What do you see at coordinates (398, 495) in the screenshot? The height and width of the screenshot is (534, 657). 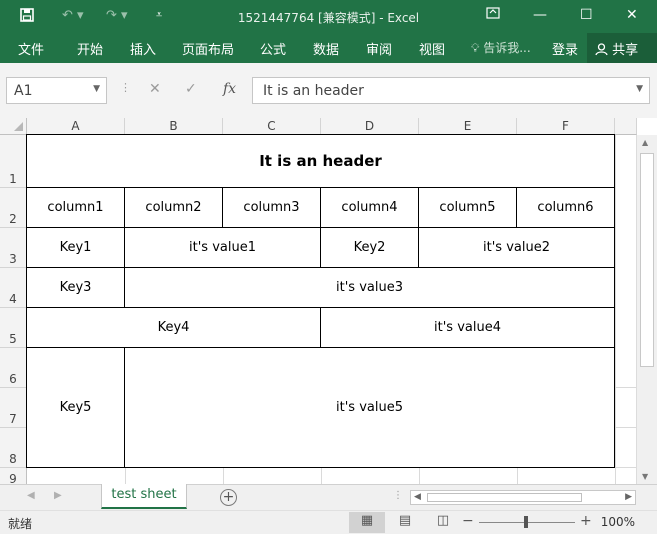 I see `tab-split-handle-icon: ⋮` at bounding box center [398, 495].